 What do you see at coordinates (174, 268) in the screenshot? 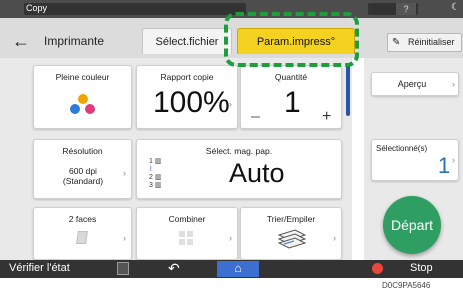
I see `return-icon: ↶` at bounding box center [174, 268].